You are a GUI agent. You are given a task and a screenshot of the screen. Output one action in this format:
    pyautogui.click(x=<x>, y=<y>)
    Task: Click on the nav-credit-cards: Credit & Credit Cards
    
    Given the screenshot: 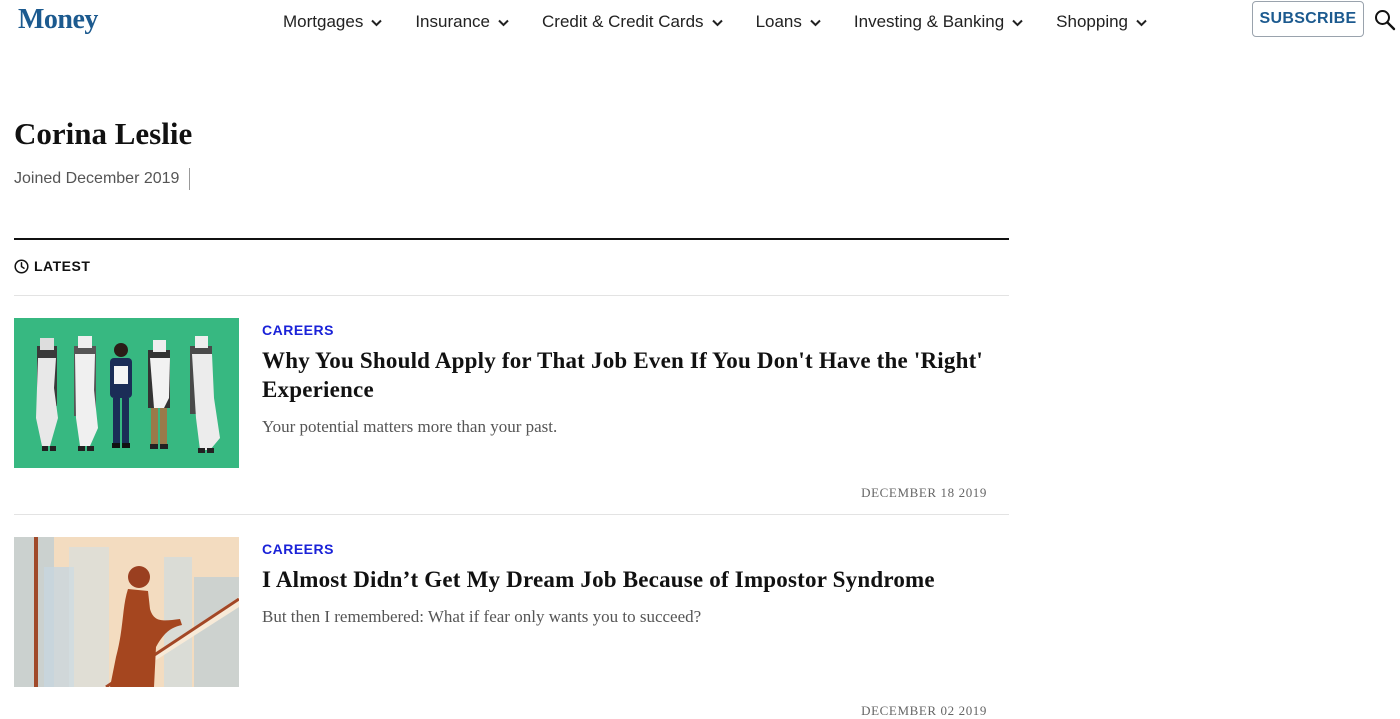 What is the action you would take?
    pyautogui.click(x=633, y=22)
    